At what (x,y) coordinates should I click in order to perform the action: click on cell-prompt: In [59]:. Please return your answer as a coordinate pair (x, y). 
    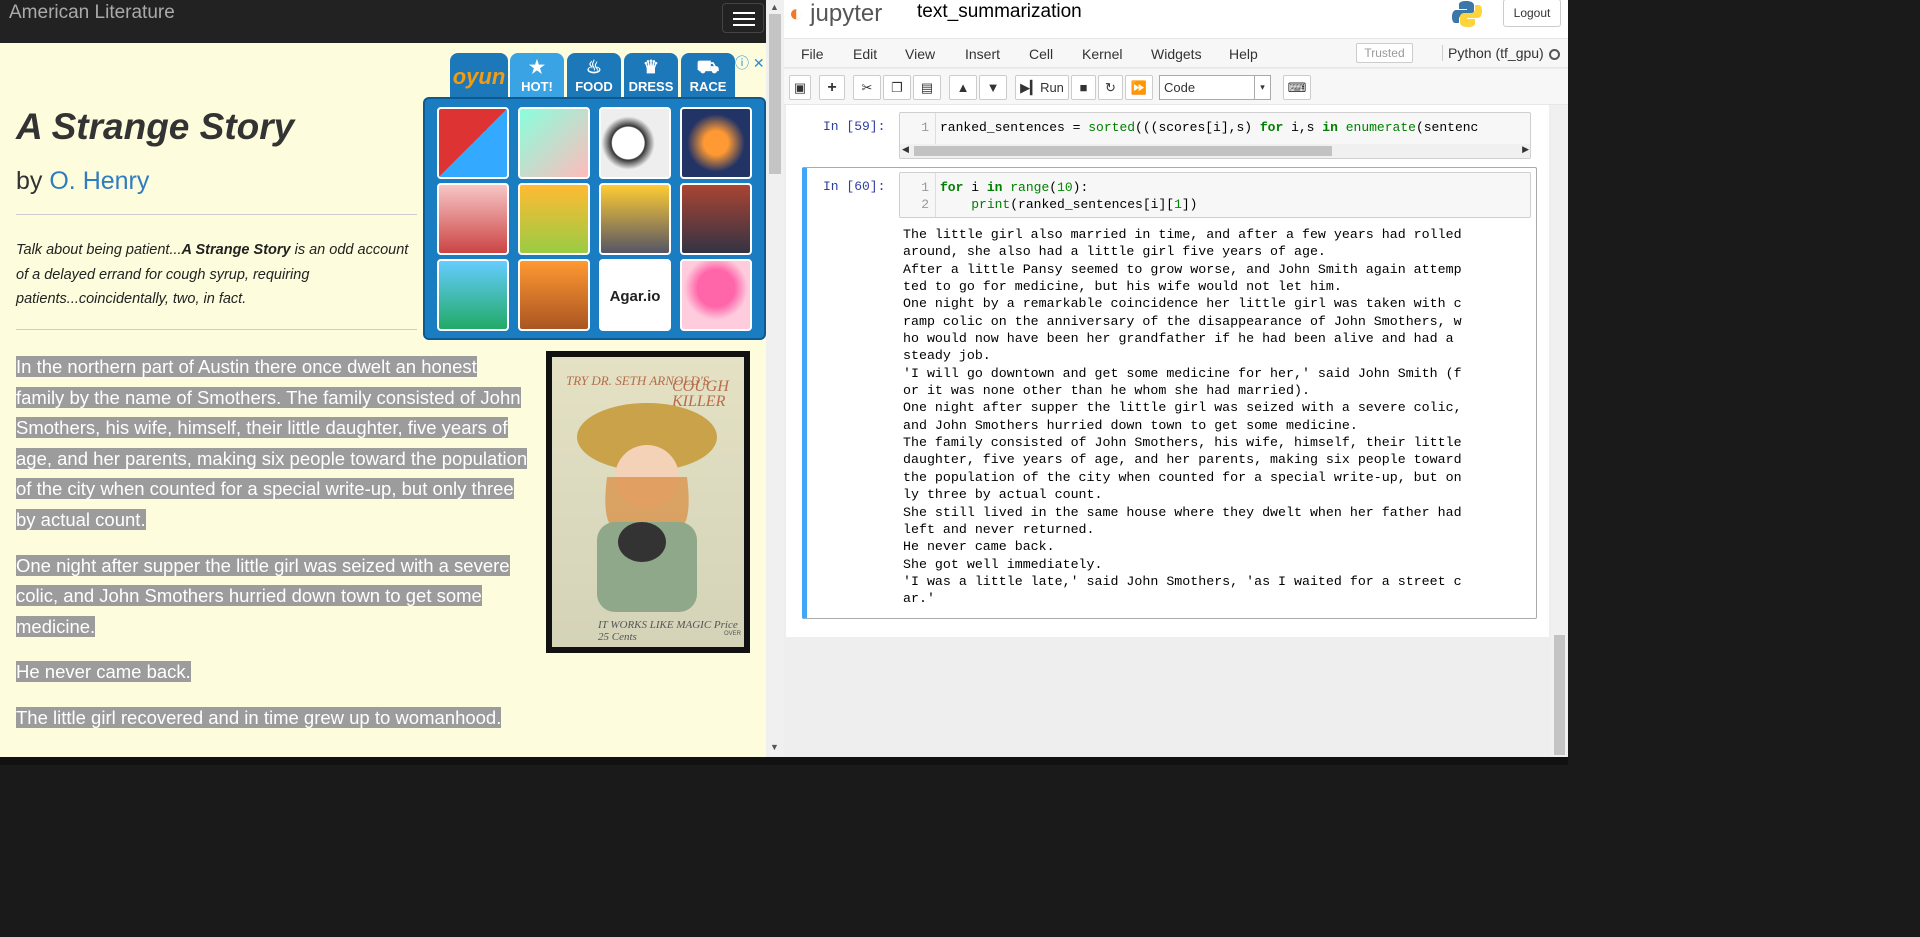
    Looking at the image, I should click on (854, 126).